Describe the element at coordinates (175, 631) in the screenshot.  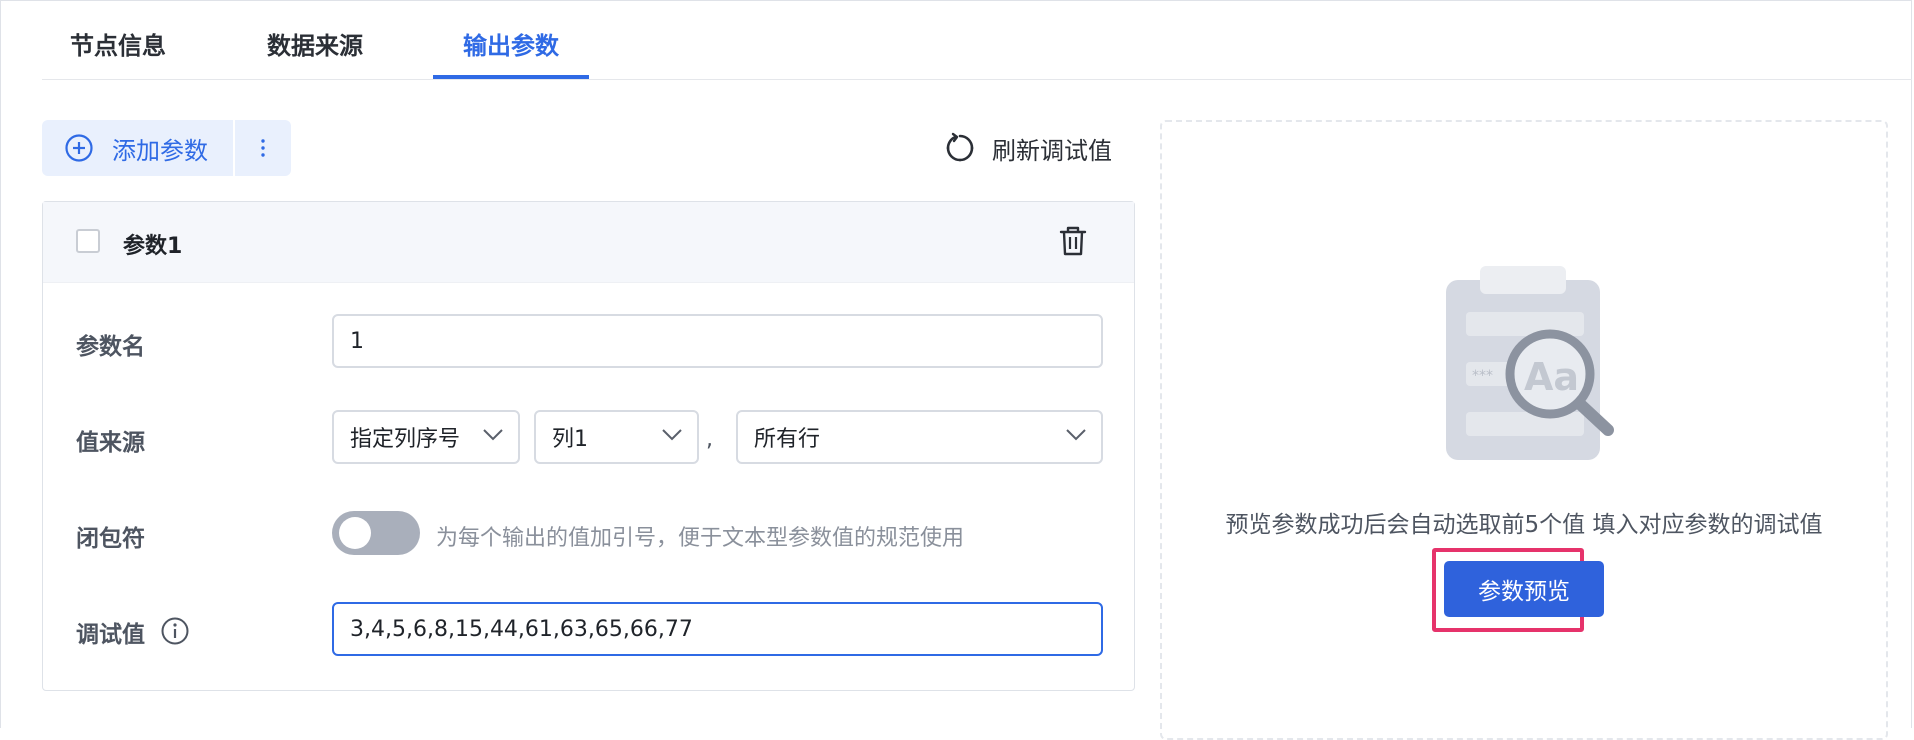
I see `info-icon` at that location.